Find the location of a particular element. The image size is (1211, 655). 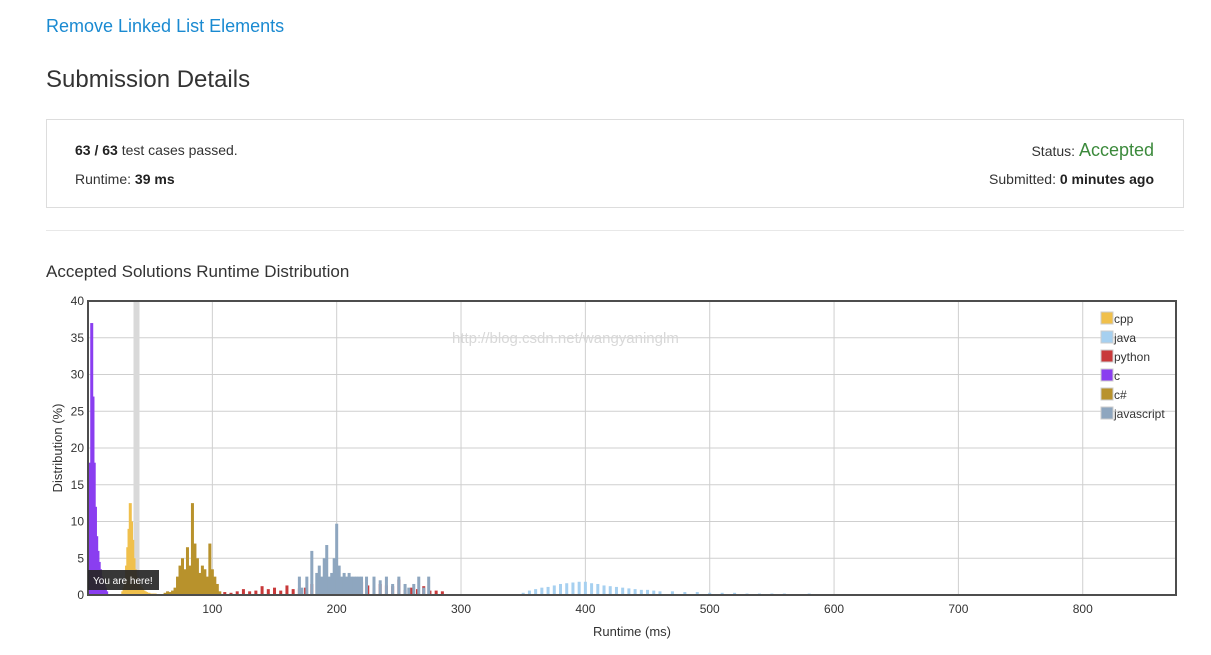

legend-item-javascript: javascript is located at coordinates (1132, 413).